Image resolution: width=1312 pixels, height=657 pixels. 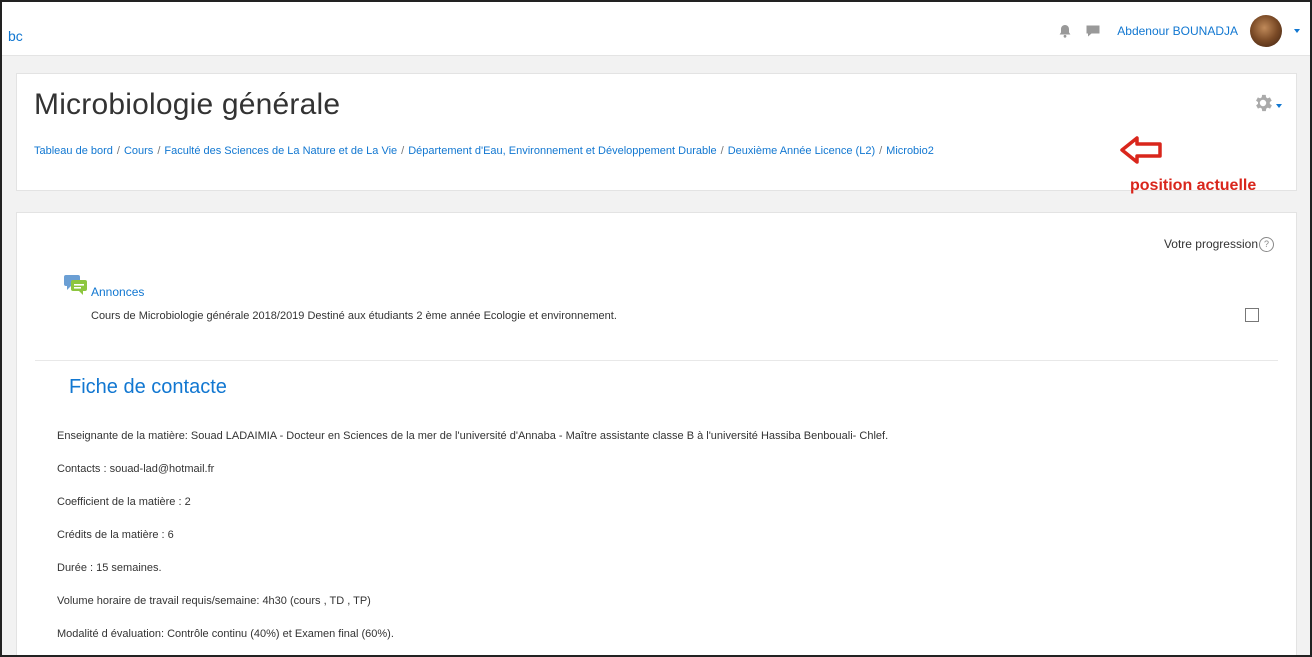 What do you see at coordinates (1093, 31) in the screenshot?
I see `chat-icon` at bounding box center [1093, 31].